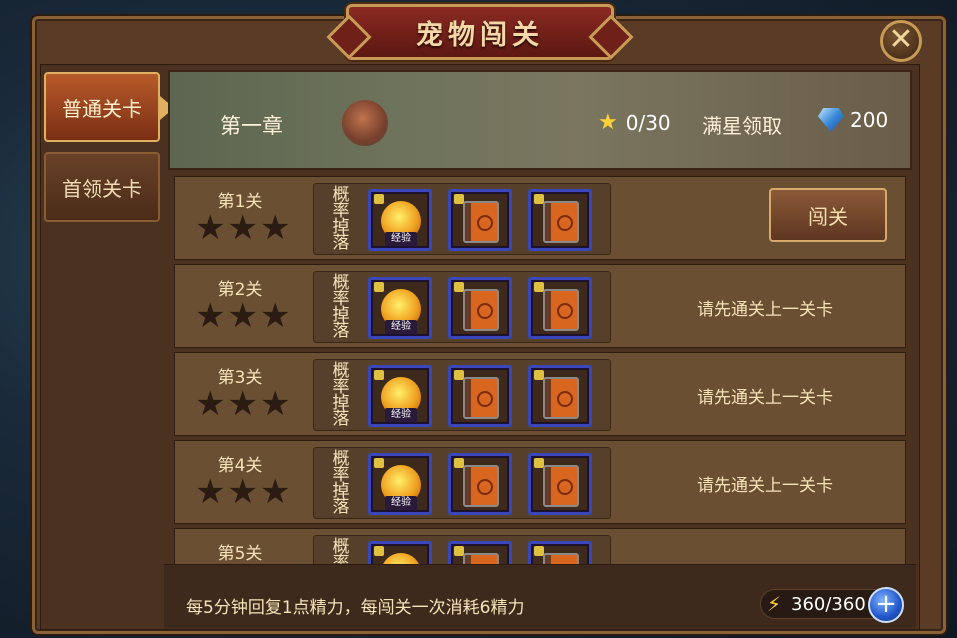 The width and height of the screenshot is (957, 638). Describe the element at coordinates (355, 608) in the screenshot. I see `energy-info-text: 每5分钟回复1点精力，每闯关一次消耗6精力` at that location.